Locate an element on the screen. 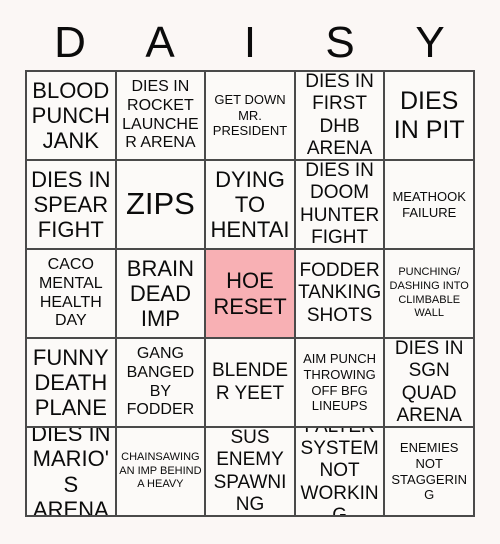 This screenshot has height=544, width=500. bingo-header-letter-3: S is located at coordinates (340, 42).